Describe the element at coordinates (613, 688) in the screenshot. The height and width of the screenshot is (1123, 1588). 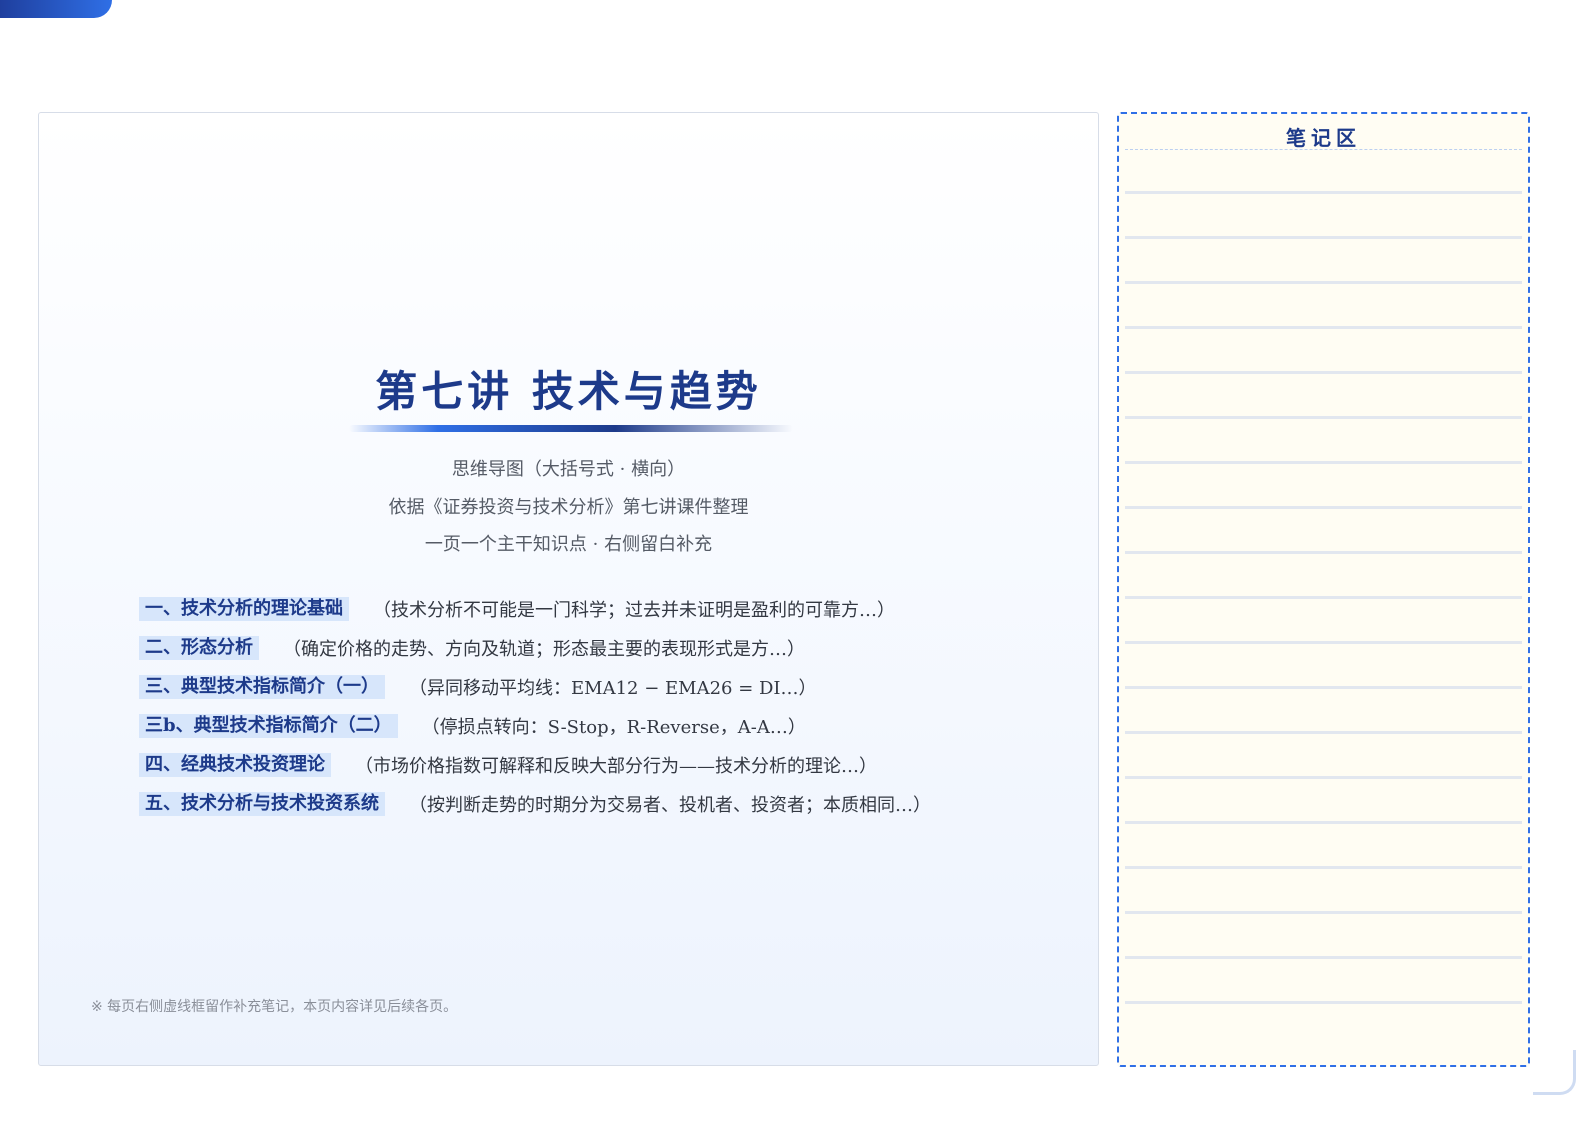
I see `topic-description: （异同移动平均线：EMA12 − EMA26 = DI…）` at that location.